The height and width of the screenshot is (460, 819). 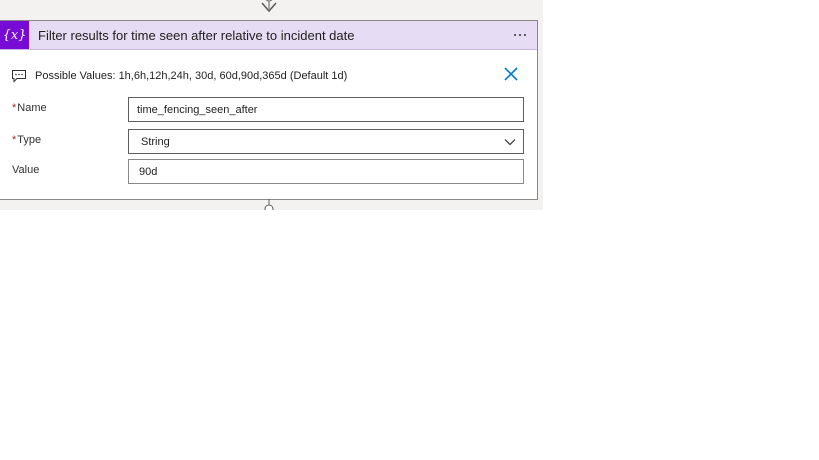 I want to click on type-dropdown-value: String, so click(x=155, y=141).